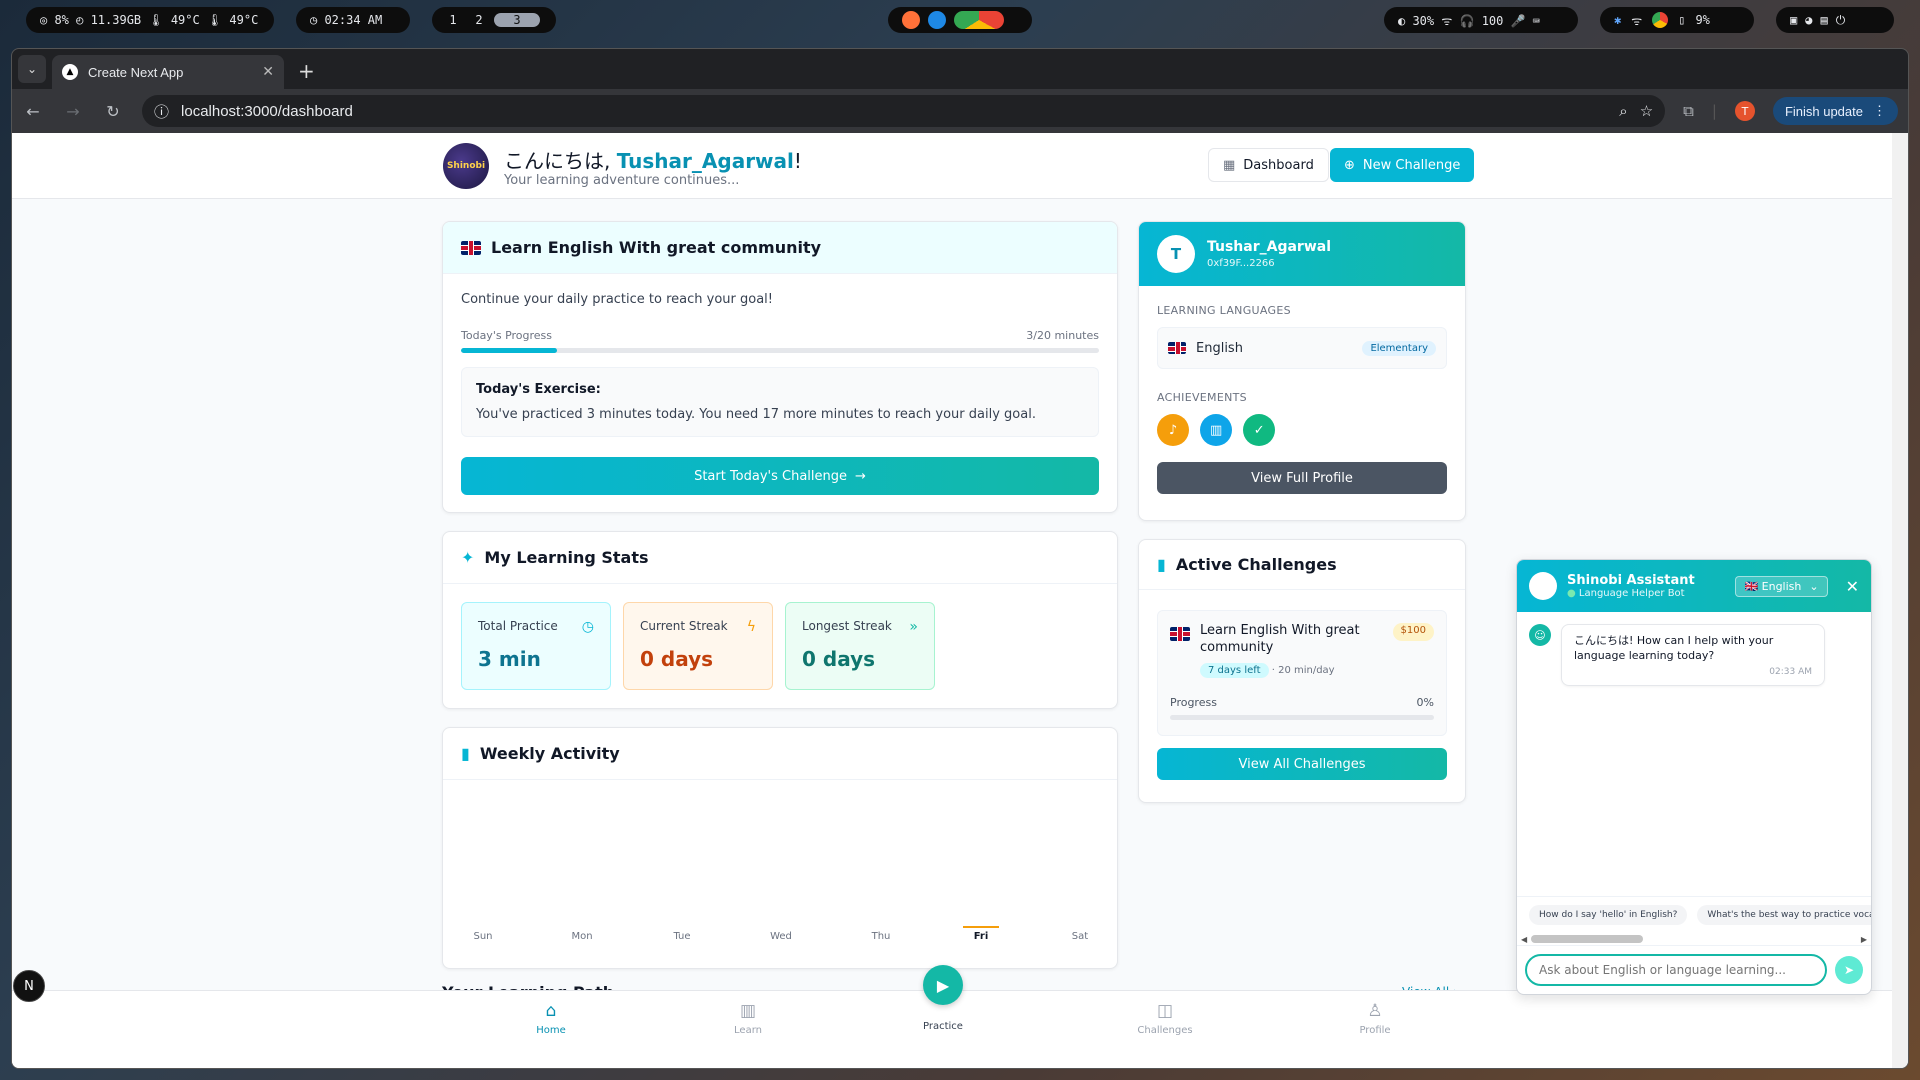 Image resolution: width=1920 pixels, height=1080 pixels. I want to click on browser-tab: ▲ Create Next App ✕, so click(168, 72).